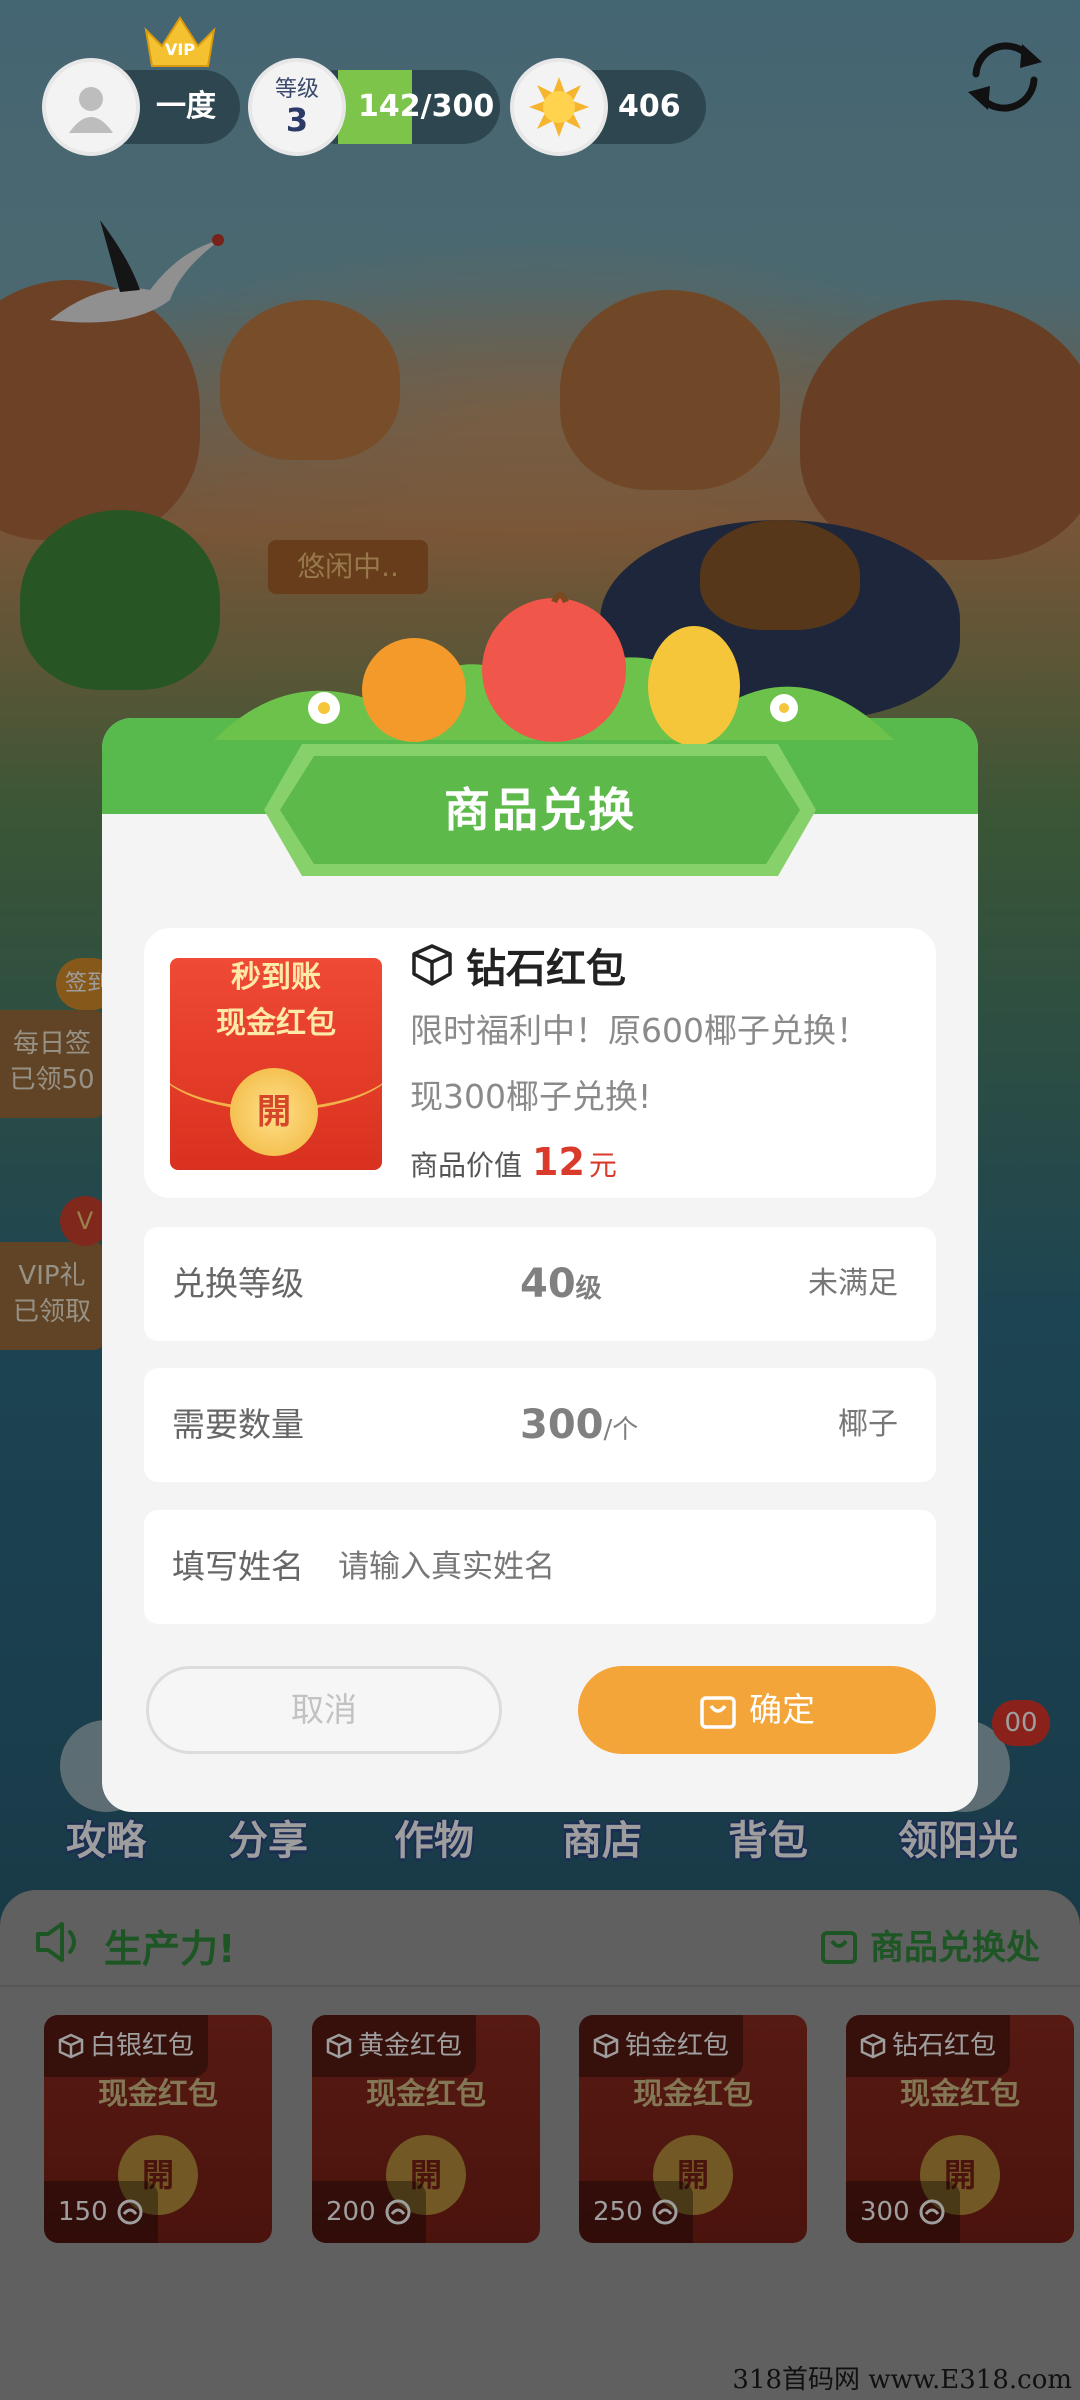  Describe the element at coordinates (238, 1283) in the screenshot. I see `level-requirement-label: 兑换等级` at that location.